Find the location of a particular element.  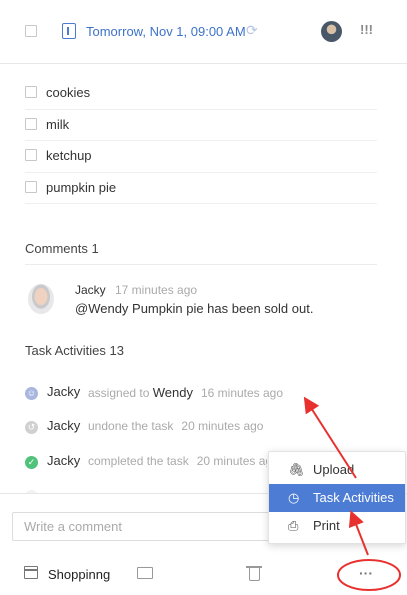

commenter-avatar is located at coordinates (41, 299).